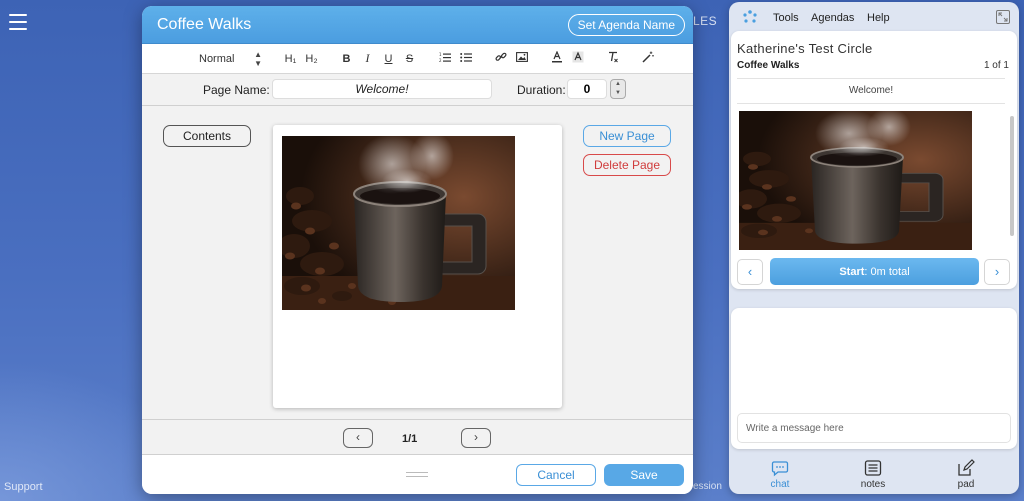 This screenshot has height=501, width=1024. What do you see at coordinates (768, 65) in the screenshot?
I see `agenda-name: Coffee Walks` at bounding box center [768, 65].